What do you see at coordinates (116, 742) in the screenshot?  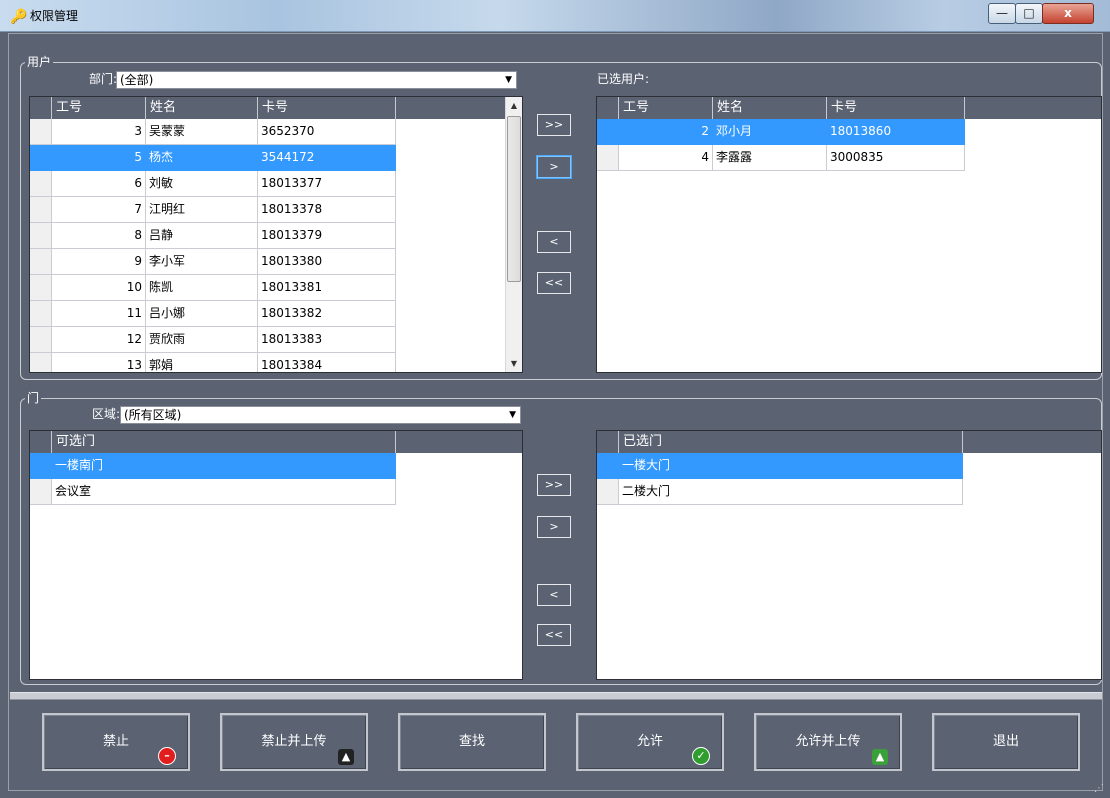 I see `forbid-button: 禁止 –` at bounding box center [116, 742].